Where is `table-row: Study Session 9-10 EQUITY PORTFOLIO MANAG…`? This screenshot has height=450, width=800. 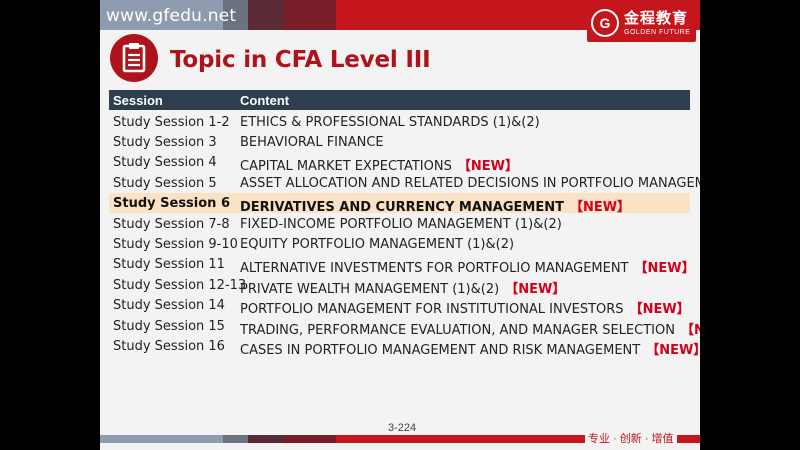
table-row: Study Session 9-10 EQUITY PORTFOLIO MANAG… is located at coordinates (399, 244).